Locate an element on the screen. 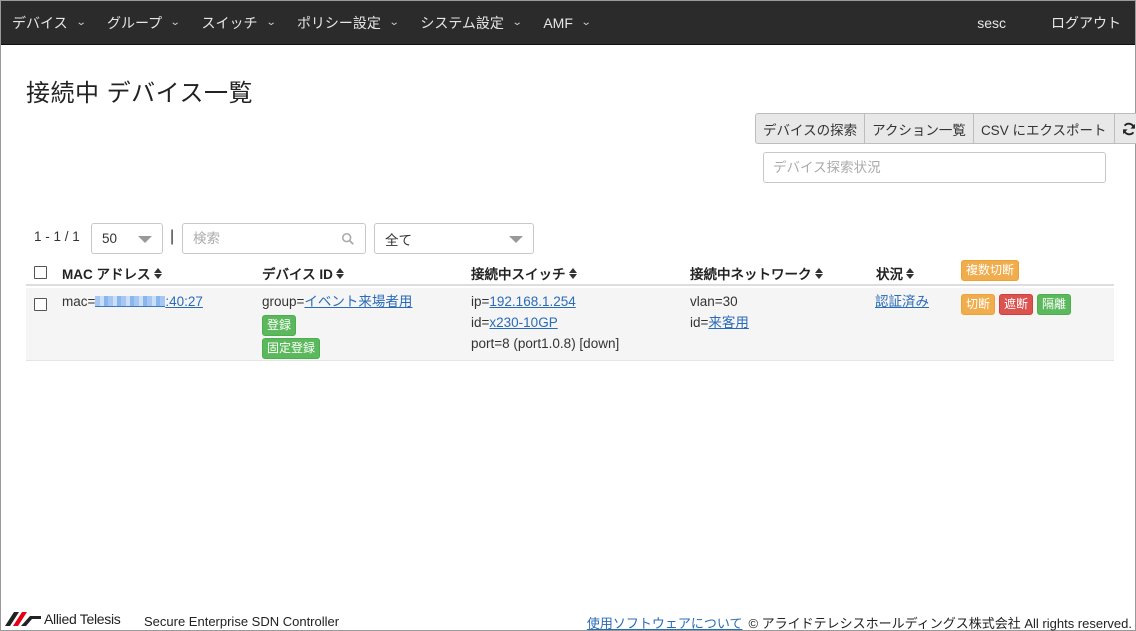  search-box is located at coordinates (274, 238).